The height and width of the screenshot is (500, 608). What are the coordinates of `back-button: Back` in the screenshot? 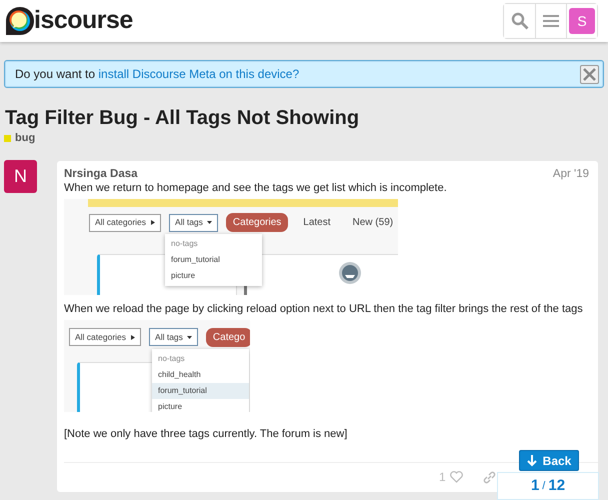 It's located at (549, 460).